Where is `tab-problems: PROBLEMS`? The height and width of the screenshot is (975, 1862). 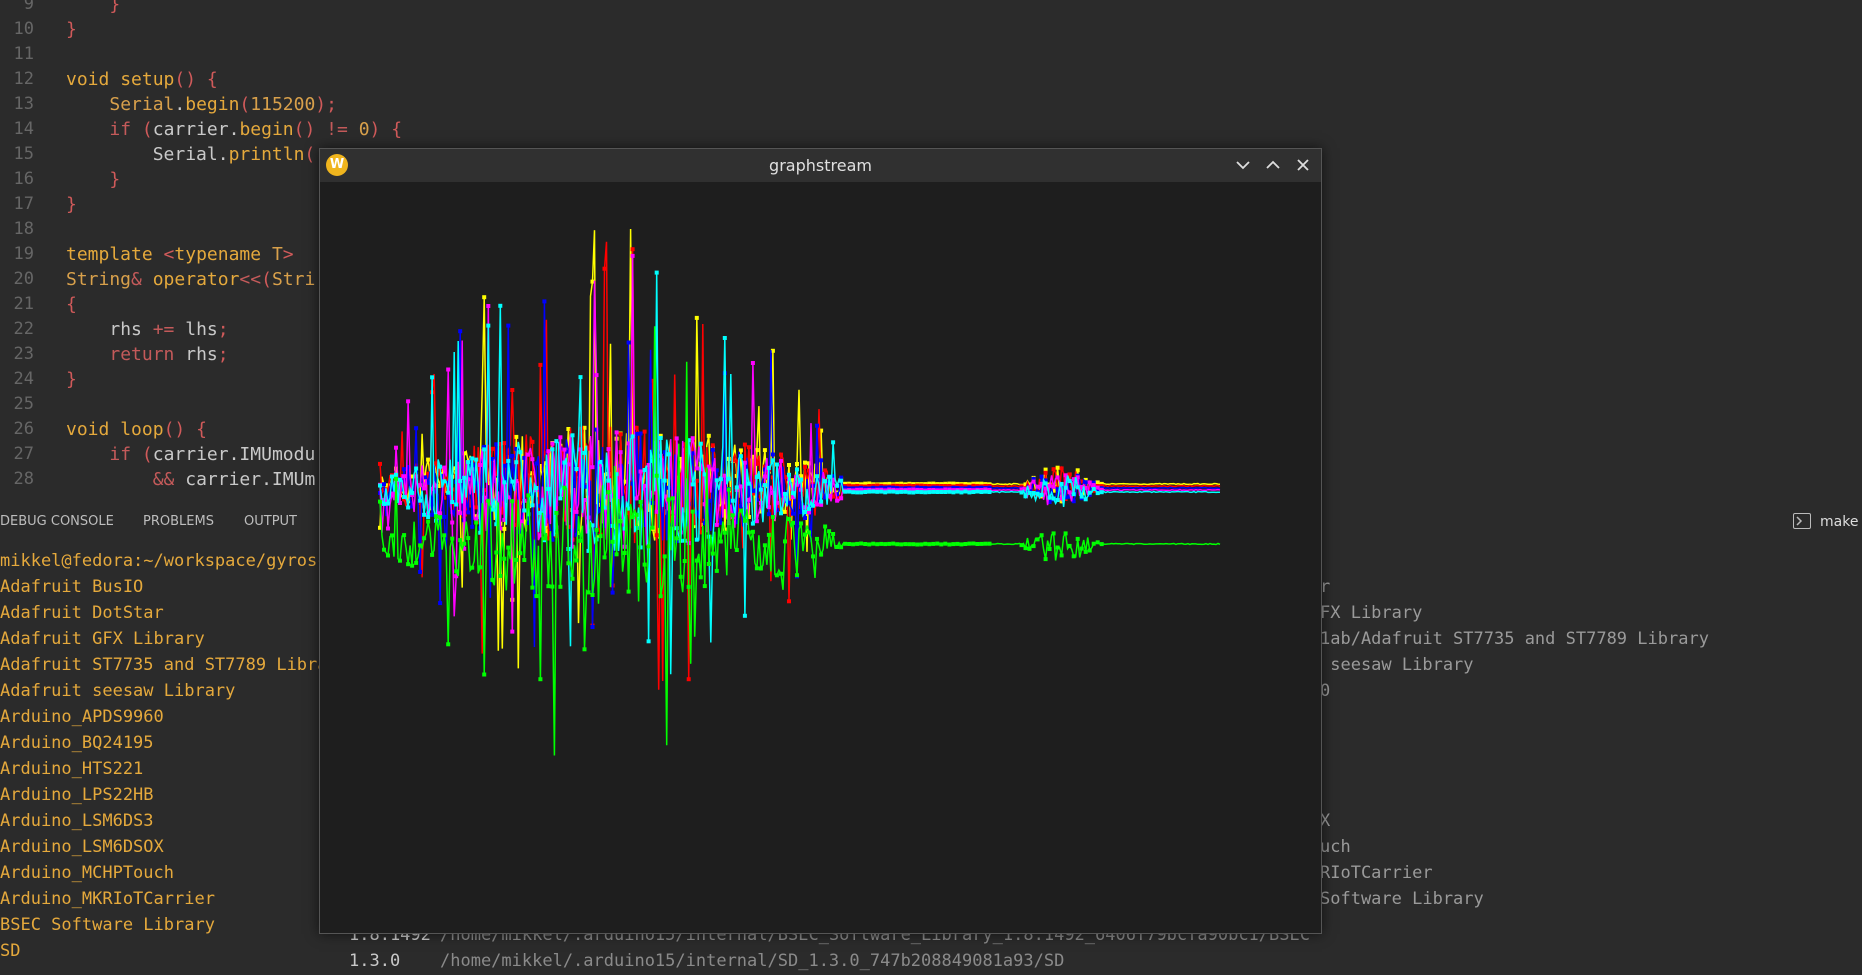 tab-problems: PROBLEMS is located at coordinates (178, 521).